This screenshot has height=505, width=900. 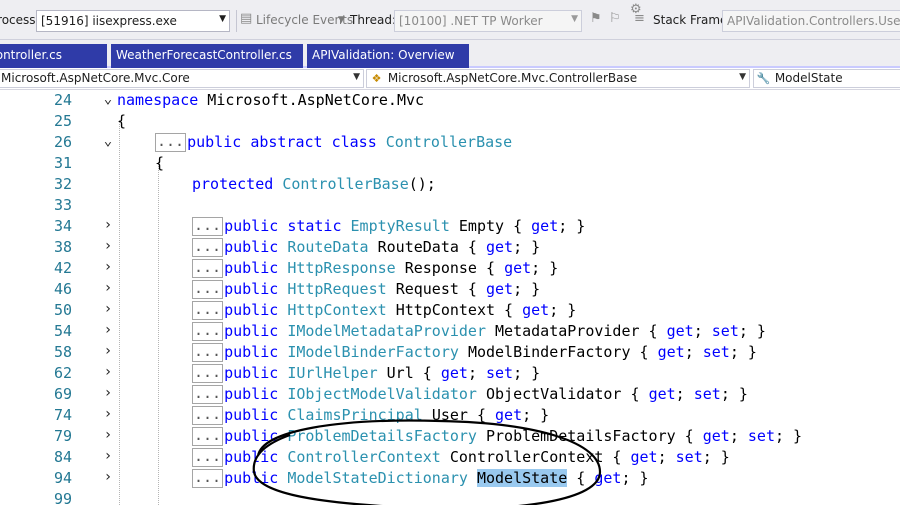 I want to click on keyword: namespace, so click(x=158, y=100).